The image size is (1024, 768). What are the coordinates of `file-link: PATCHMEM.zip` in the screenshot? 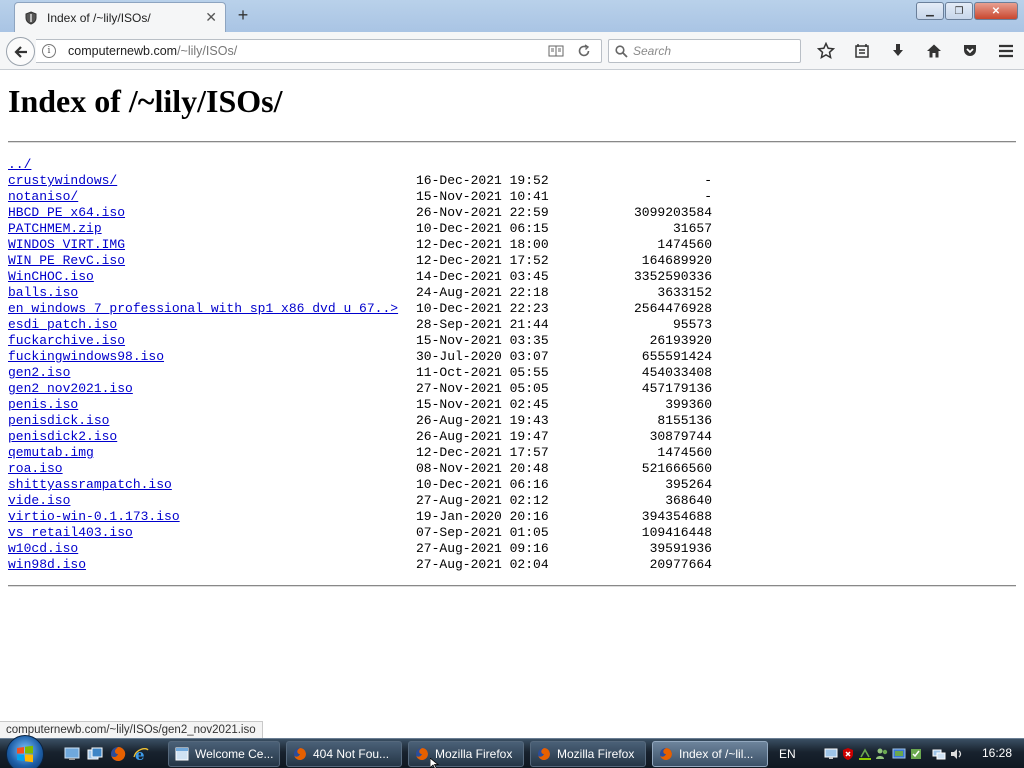 It's located at (55, 229).